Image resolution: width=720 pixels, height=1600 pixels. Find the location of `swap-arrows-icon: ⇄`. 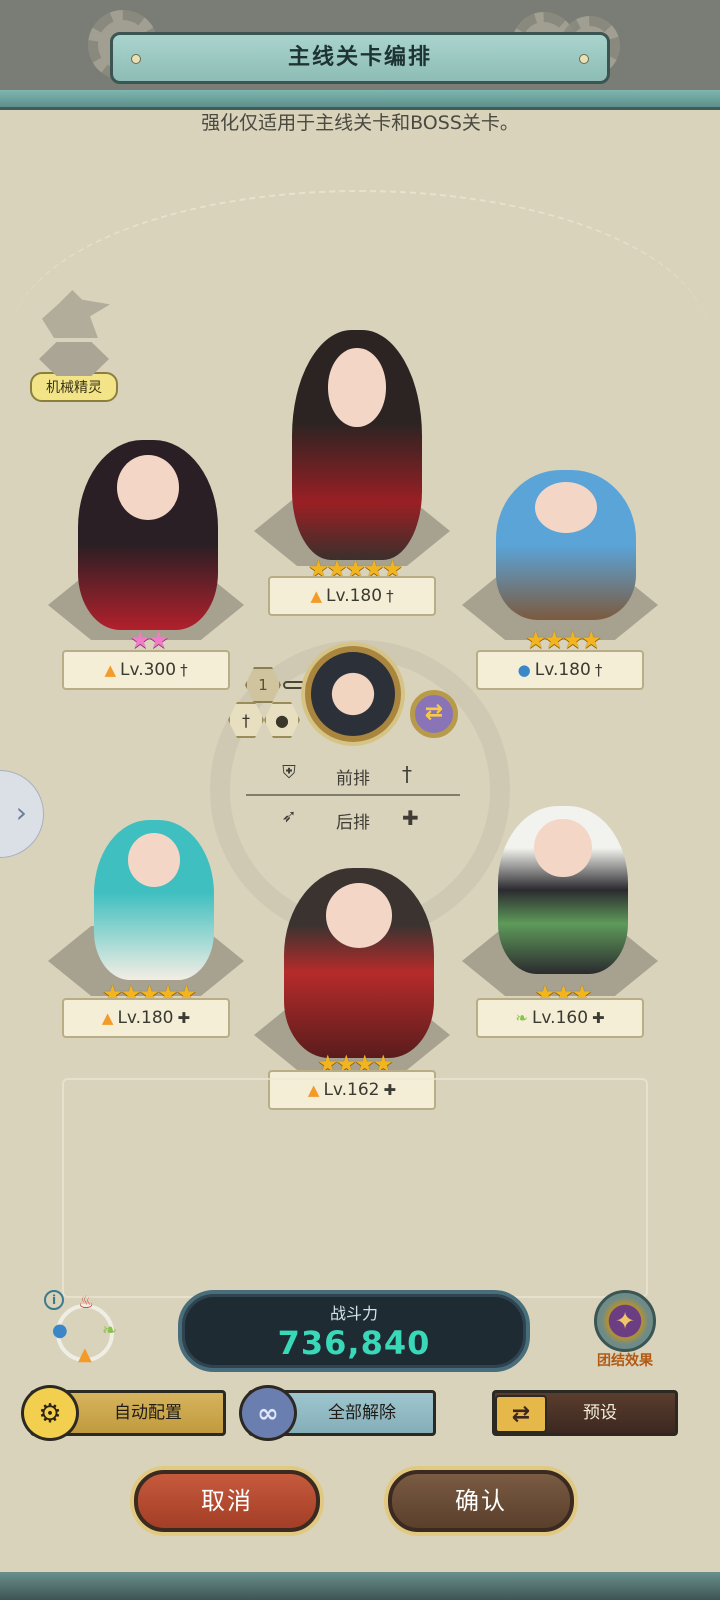

swap-arrows-icon: ⇄ is located at coordinates (521, 1414).